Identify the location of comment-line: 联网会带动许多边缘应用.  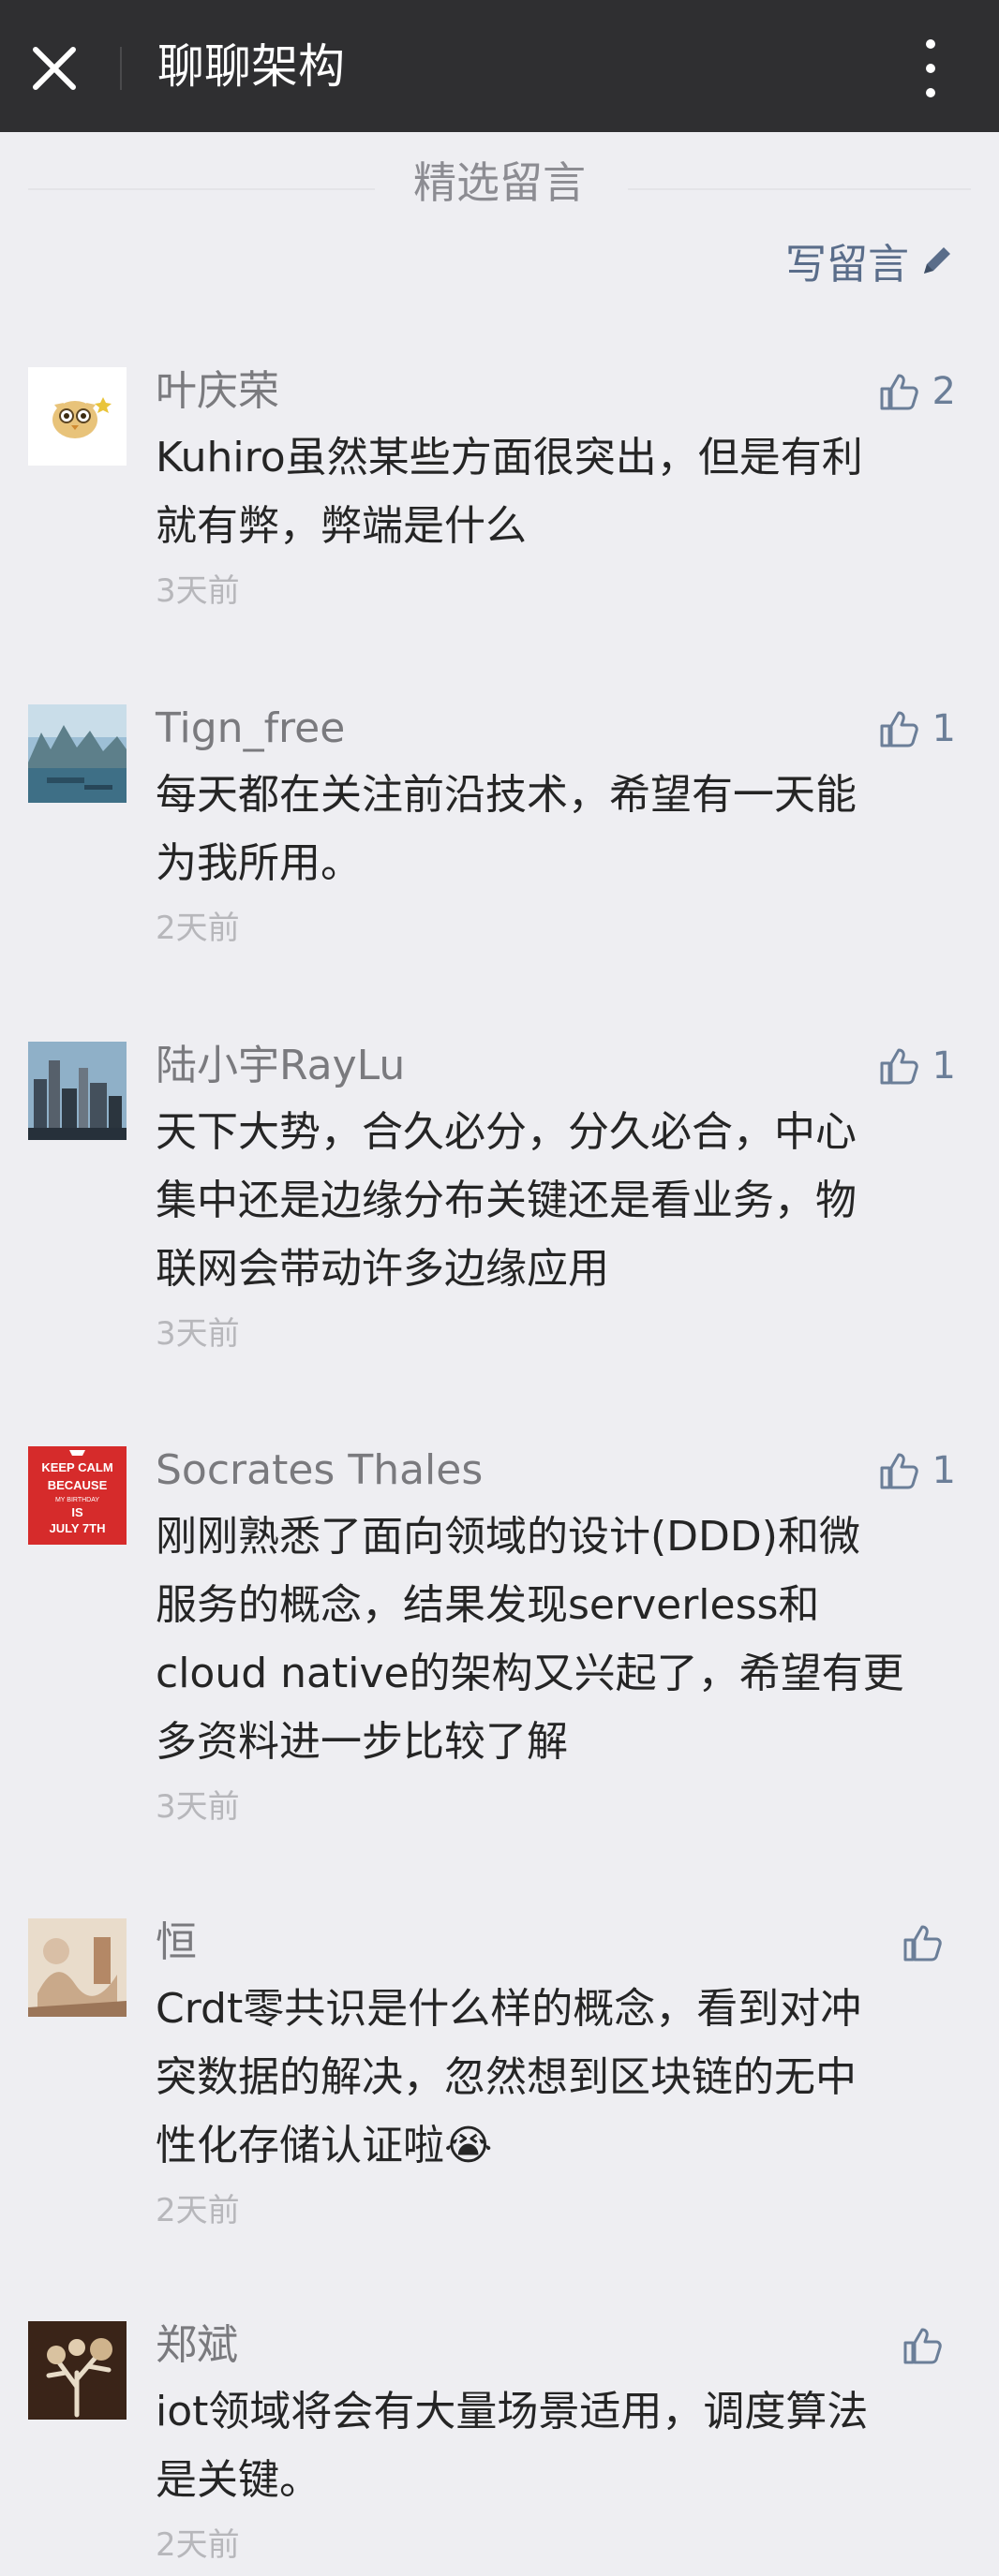
(382, 1269).